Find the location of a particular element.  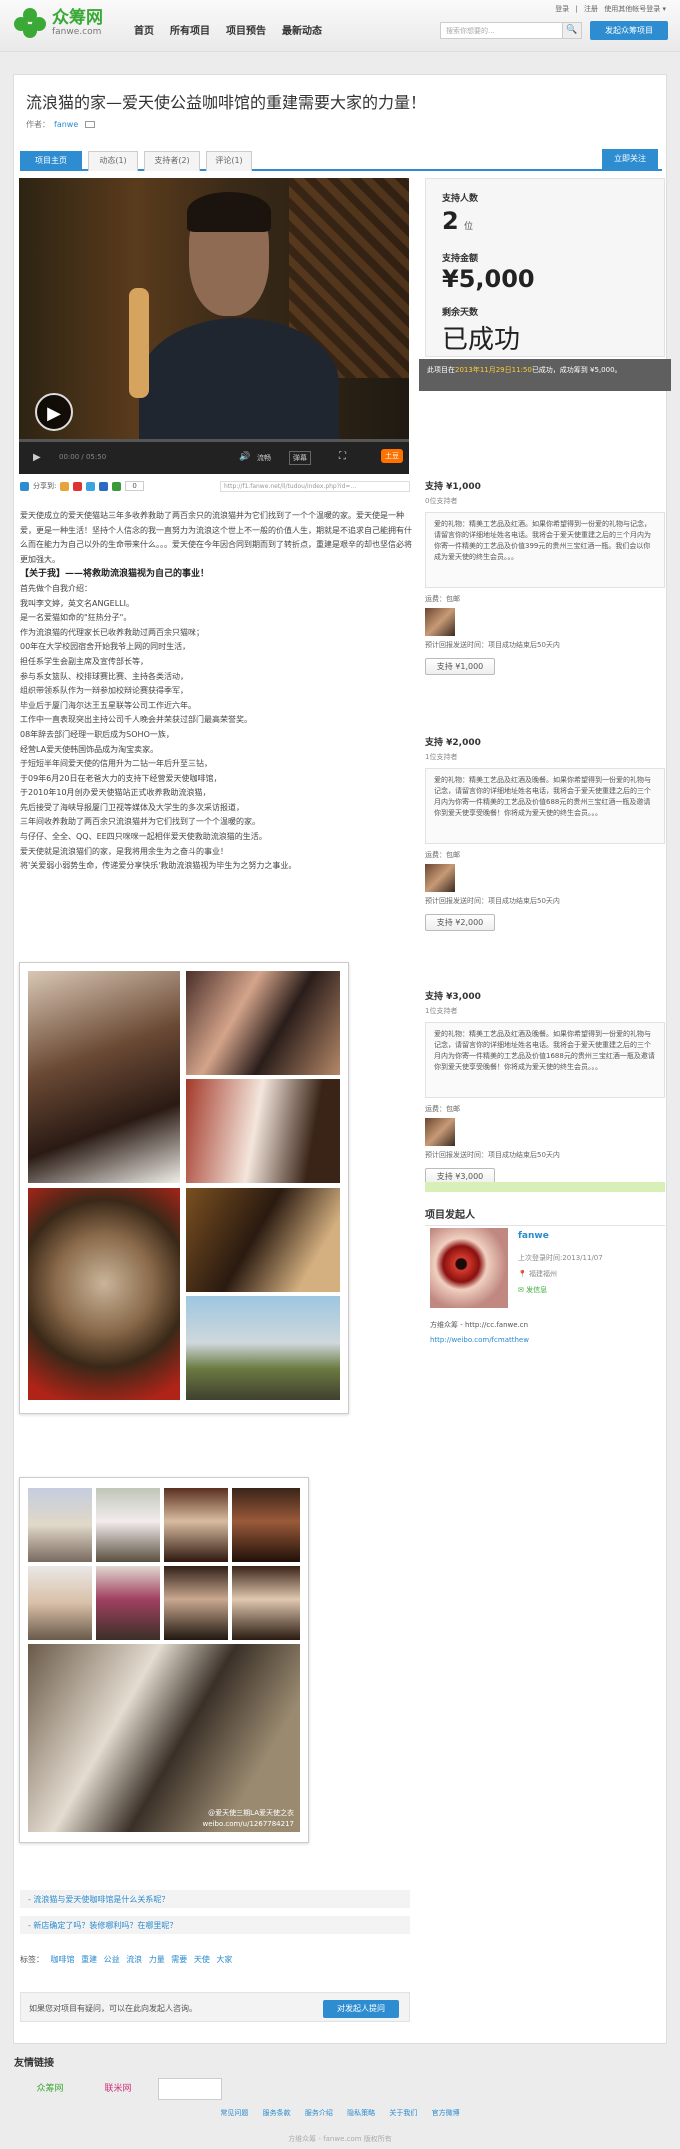

reward-title: 支持 ¥1,000 is located at coordinates (453, 487).